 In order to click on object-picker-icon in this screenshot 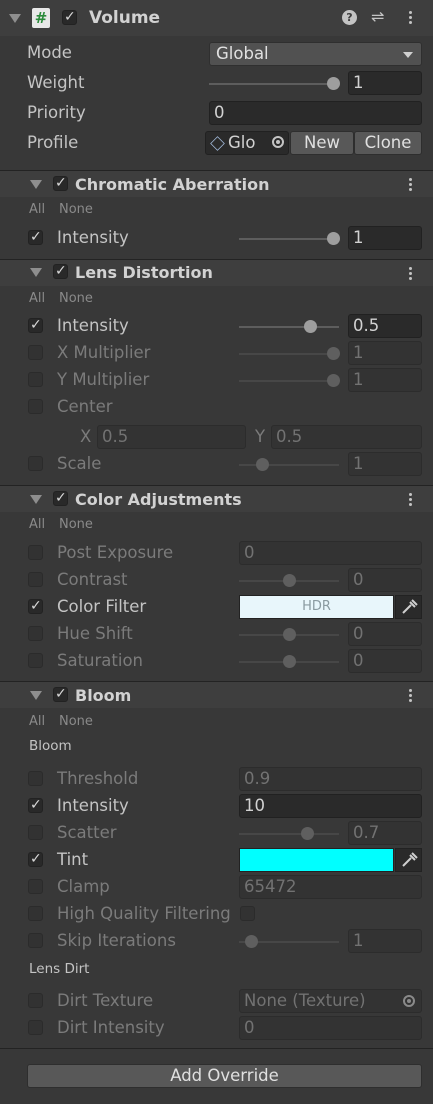, I will do `click(278, 142)`.